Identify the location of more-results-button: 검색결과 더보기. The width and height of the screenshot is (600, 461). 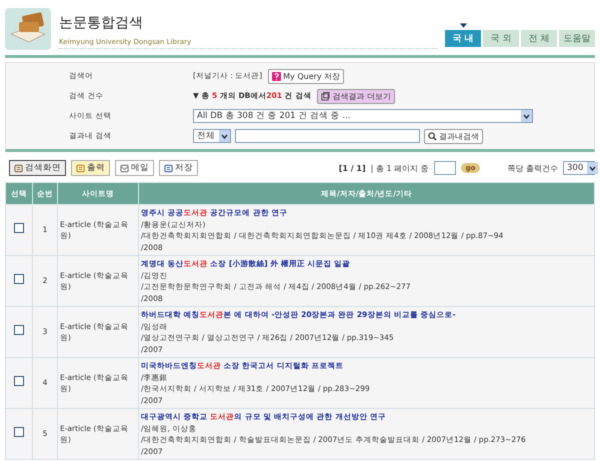
(356, 96).